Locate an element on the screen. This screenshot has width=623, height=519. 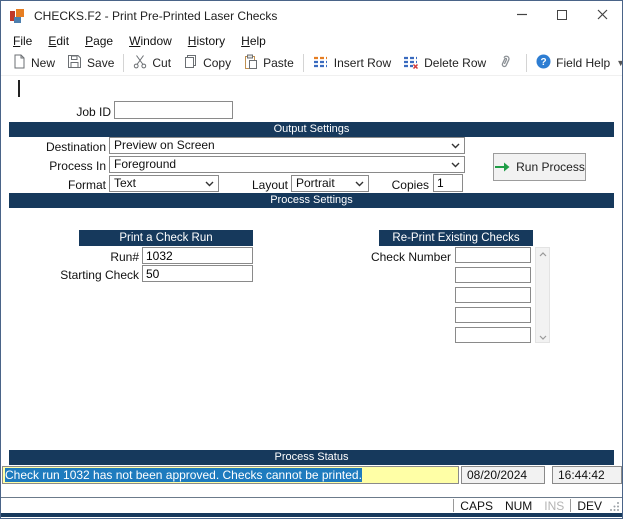
resize-grip is located at coordinates (615, 507).